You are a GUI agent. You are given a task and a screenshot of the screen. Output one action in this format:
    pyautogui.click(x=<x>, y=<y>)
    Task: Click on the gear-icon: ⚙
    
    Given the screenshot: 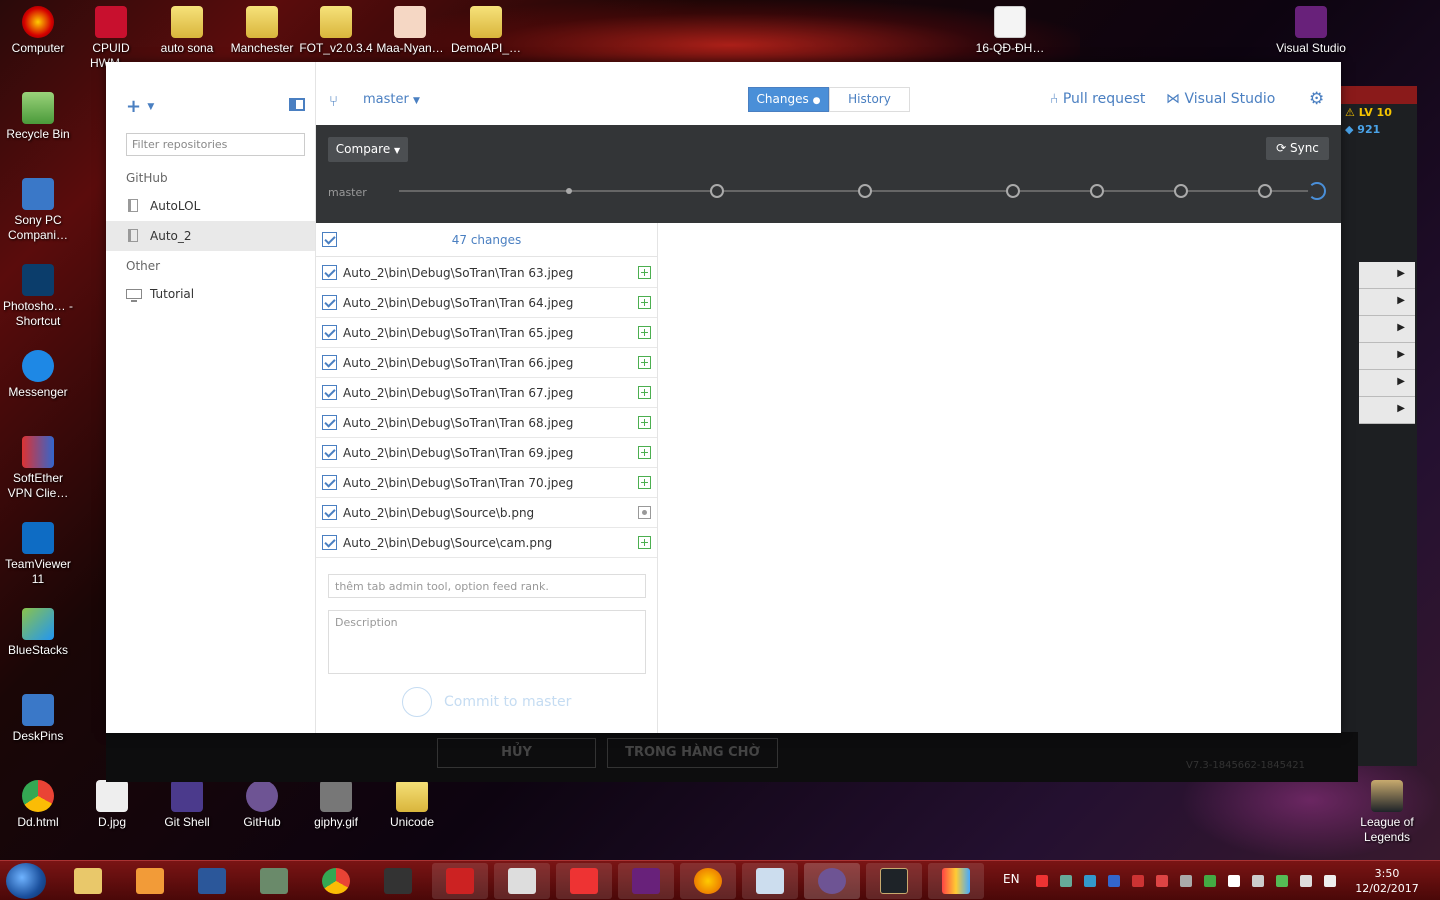 What is the action you would take?
    pyautogui.click(x=1316, y=99)
    